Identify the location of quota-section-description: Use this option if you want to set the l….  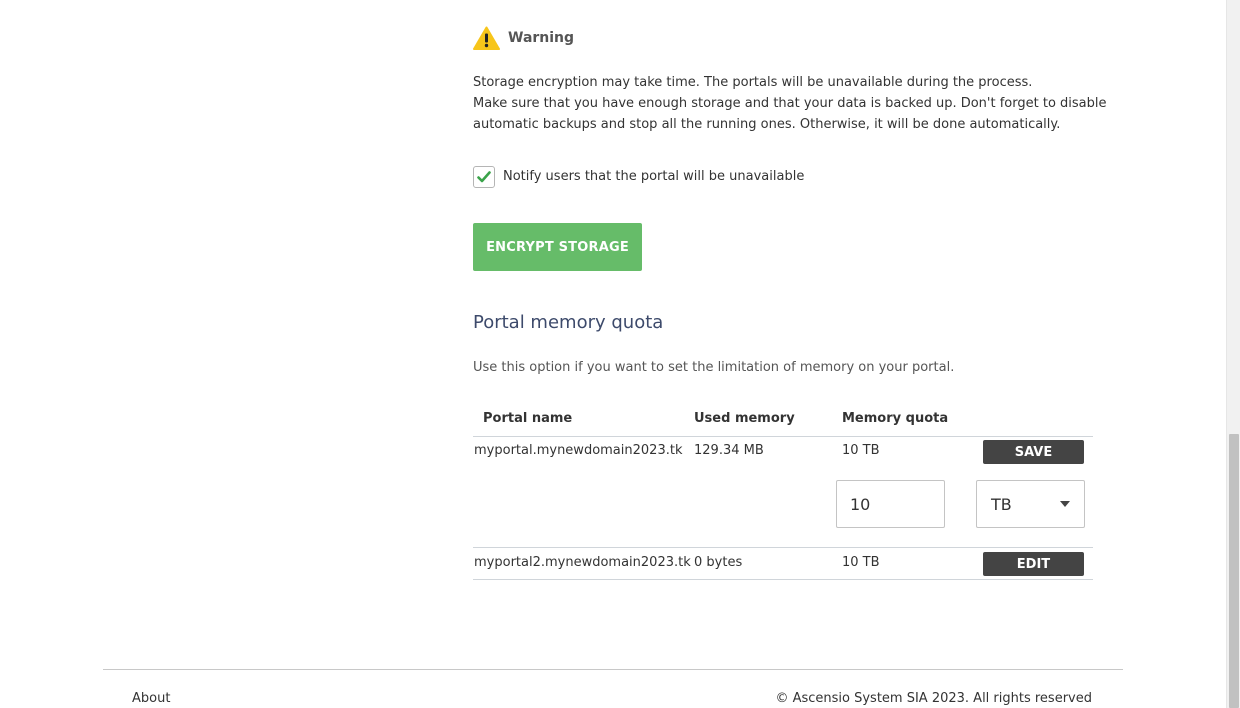
(714, 367).